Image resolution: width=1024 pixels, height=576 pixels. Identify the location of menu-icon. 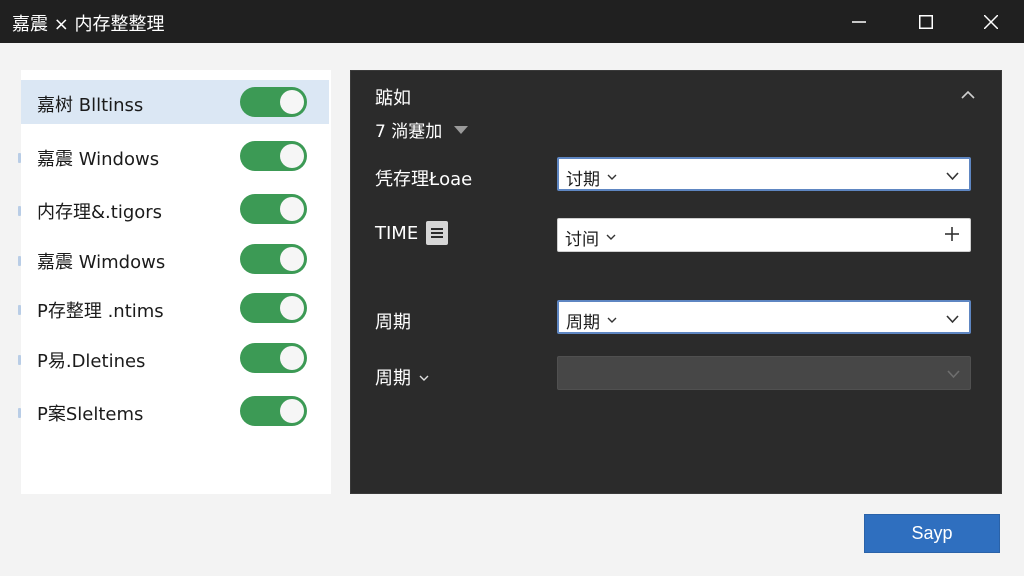
(437, 233).